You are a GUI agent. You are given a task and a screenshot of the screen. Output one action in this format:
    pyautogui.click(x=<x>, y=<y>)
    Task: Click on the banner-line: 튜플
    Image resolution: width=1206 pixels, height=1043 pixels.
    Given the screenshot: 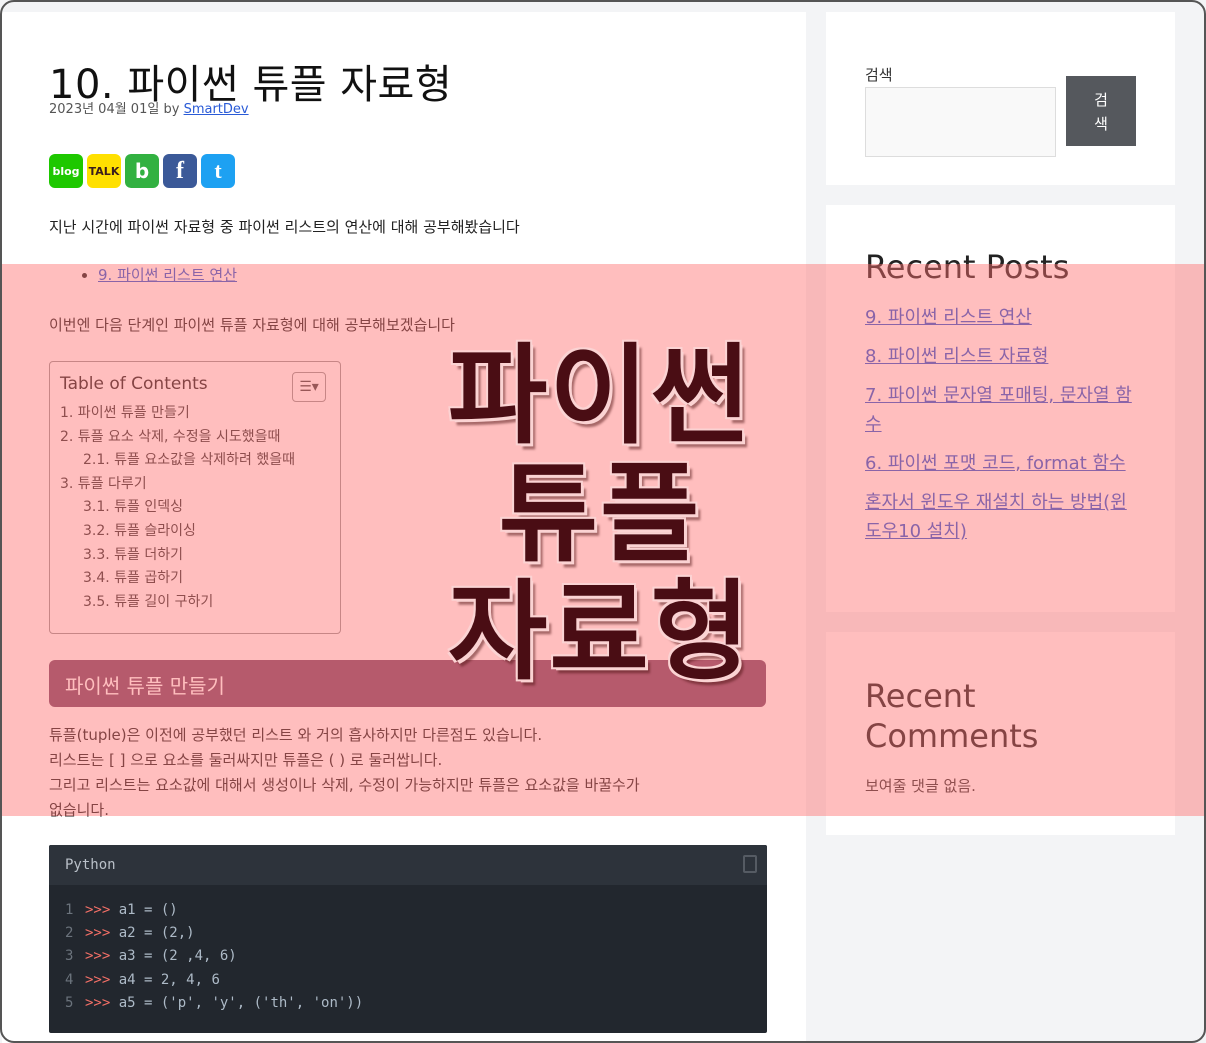 What is the action you would take?
    pyautogui.click(x=600, y=514)
    